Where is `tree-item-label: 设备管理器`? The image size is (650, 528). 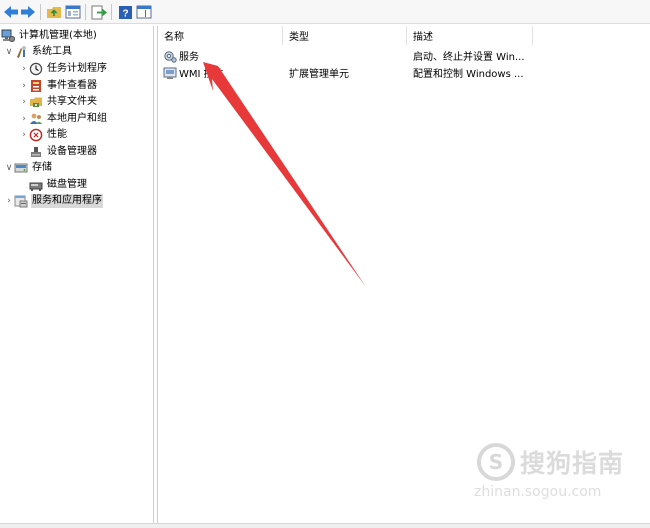
tree-item-label: 设备管理器 is located at coordinates (72, 151).